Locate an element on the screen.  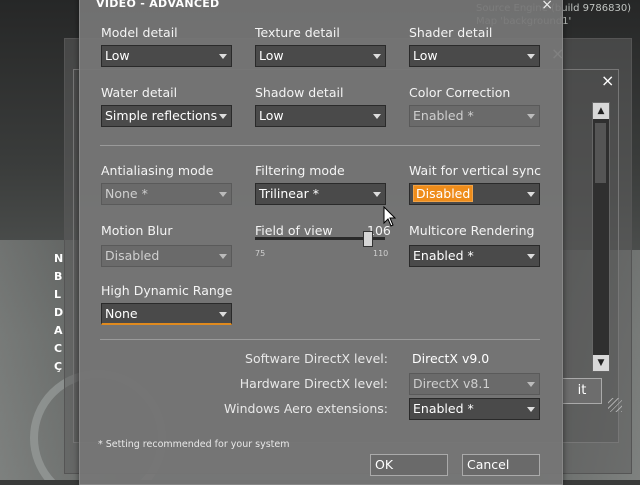
vsync-dropdown: Disabled is located at coordinates (474, 194).